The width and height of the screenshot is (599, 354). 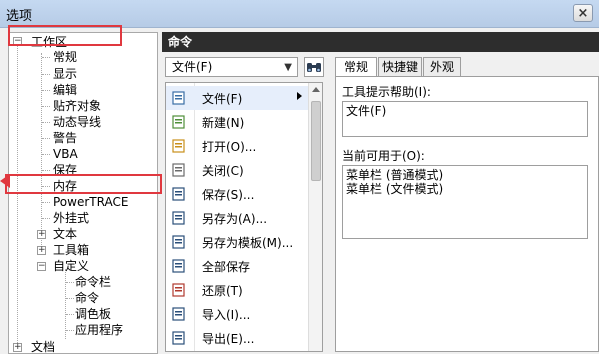 I want to click on customize-collapse-icon: −, so click(x=41, y=266).